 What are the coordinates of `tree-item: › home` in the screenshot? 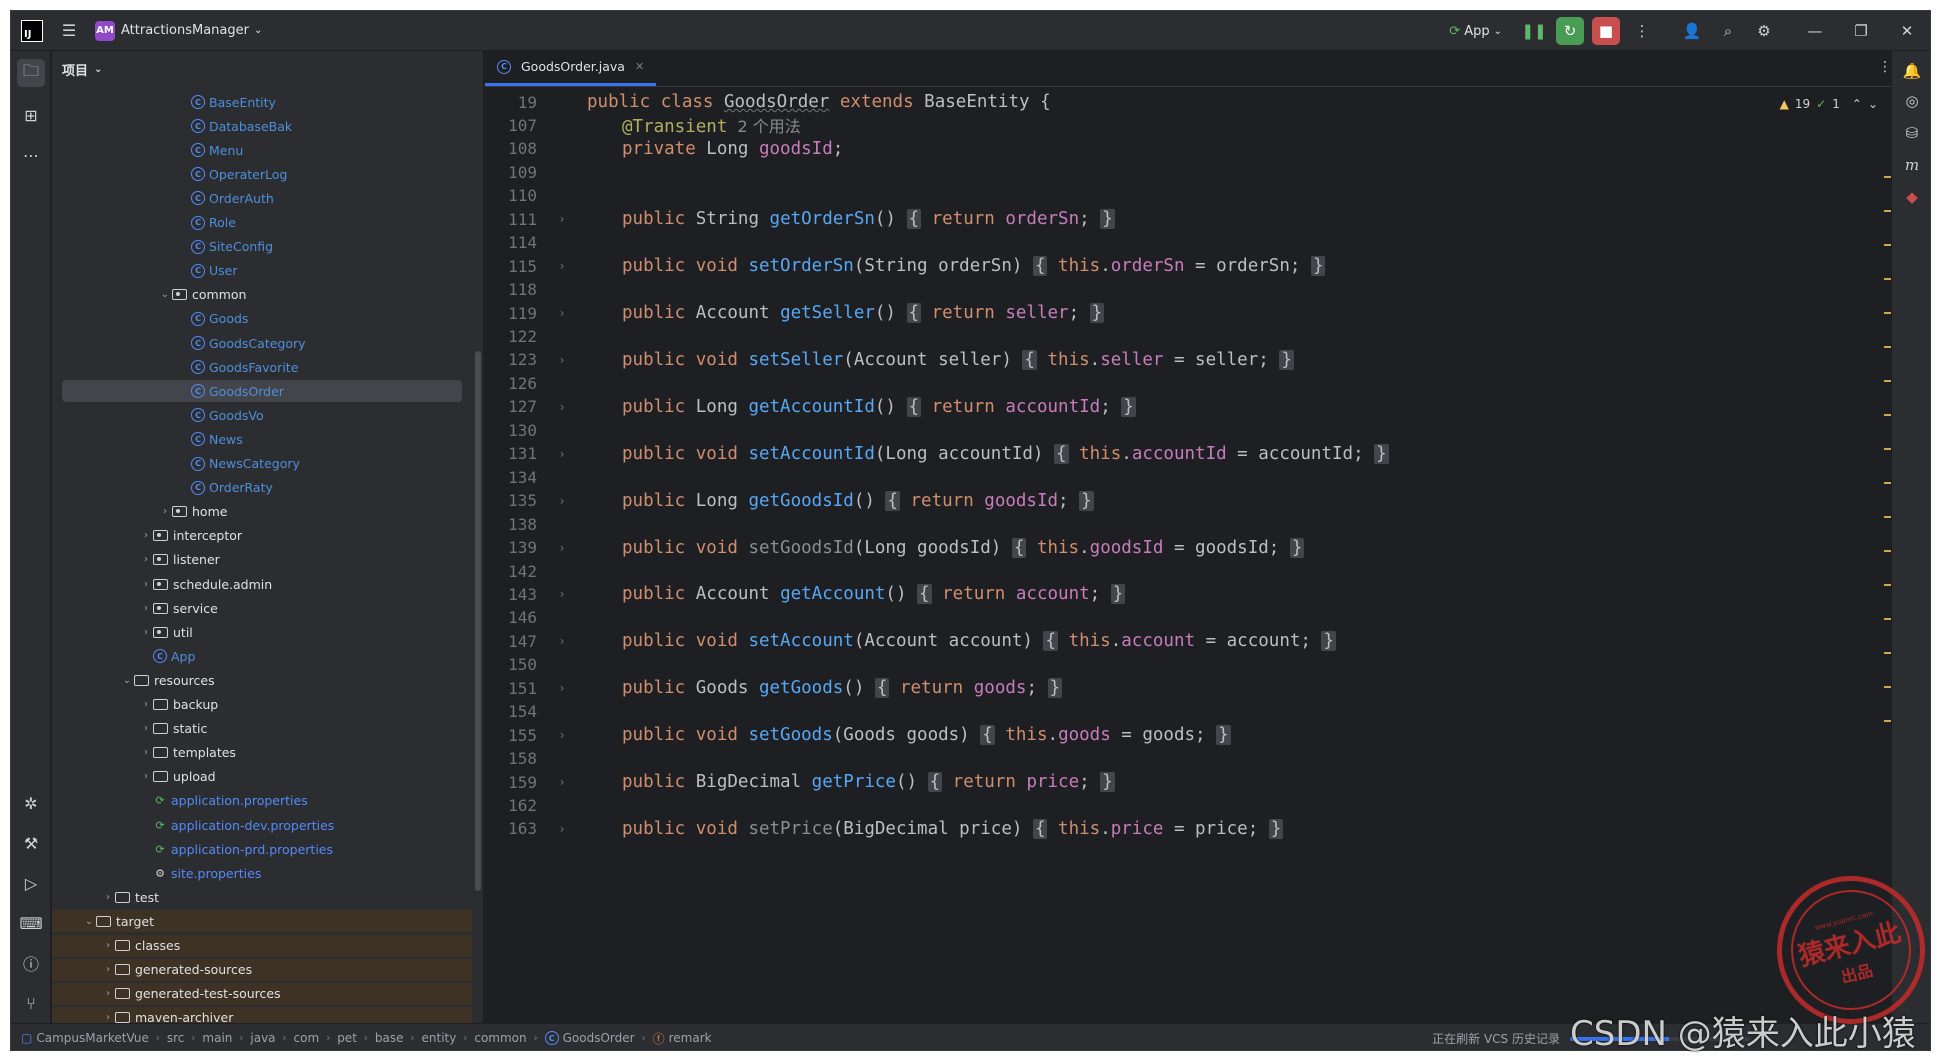 It's located at (262, 512).